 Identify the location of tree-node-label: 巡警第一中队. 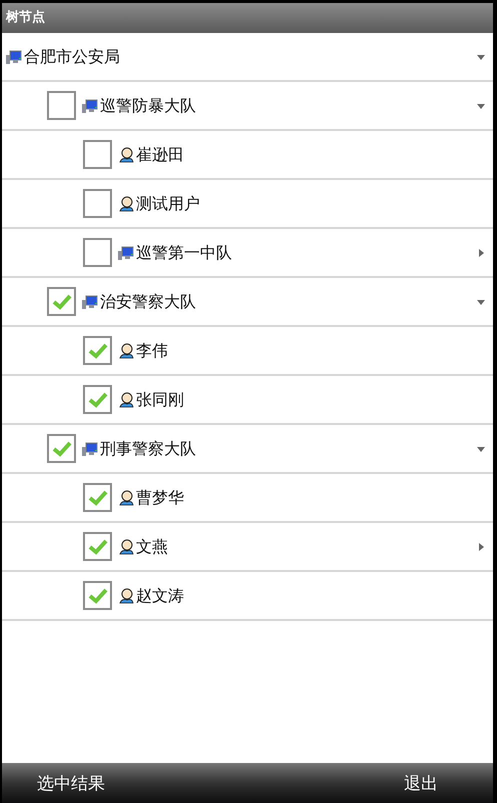
(184, 252).